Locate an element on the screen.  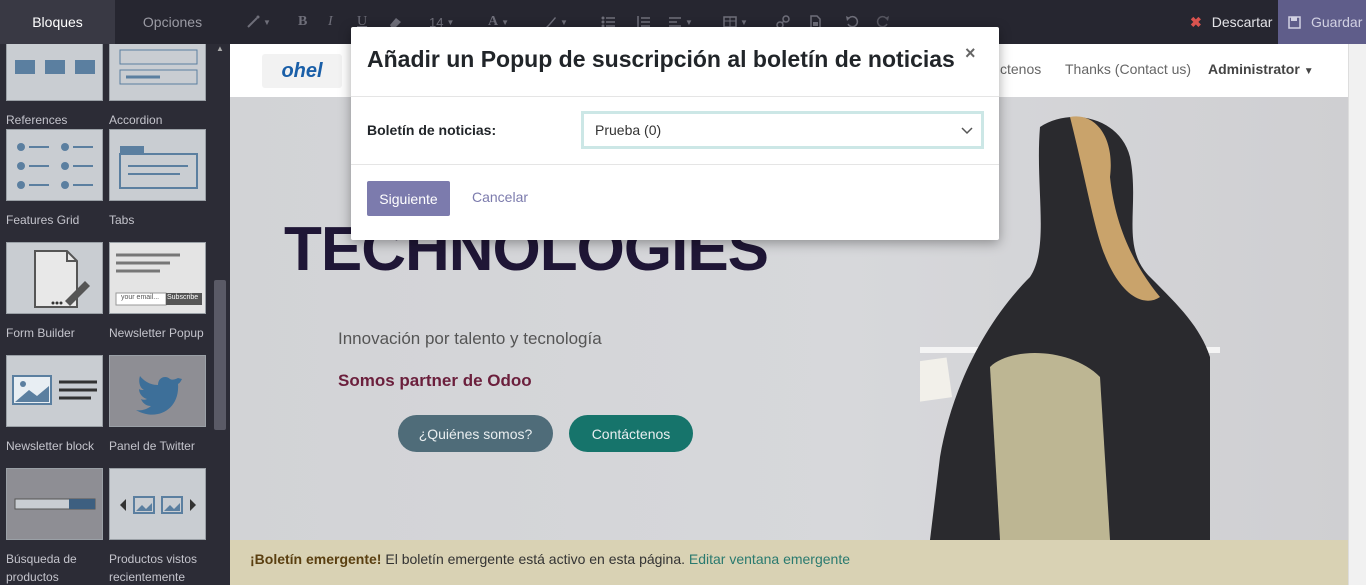
newsletter-select: Prueba (0) is located at coordinates (782, 130).